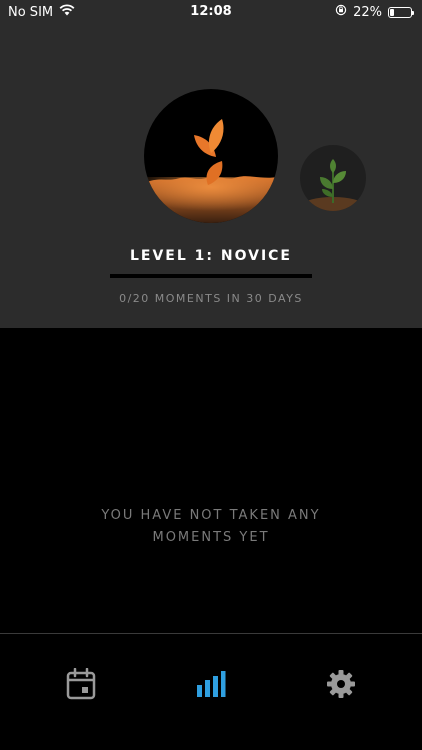 The width and height of the screenshot is (422, 750). What do you see at coordinates (211, 298) in the screenshot?
I see `moments-progress-text: 0/20 MOMENTS IN 30 DAYS` at bounding box center [211, 298].